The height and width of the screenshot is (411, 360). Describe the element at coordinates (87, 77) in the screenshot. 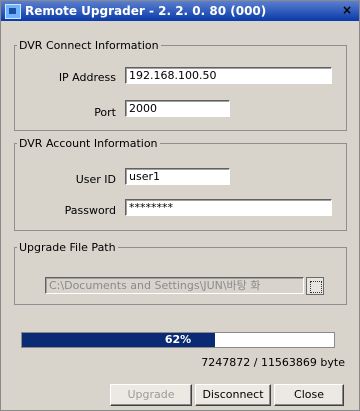

I see `ip-address-label: IP Address` at that location.